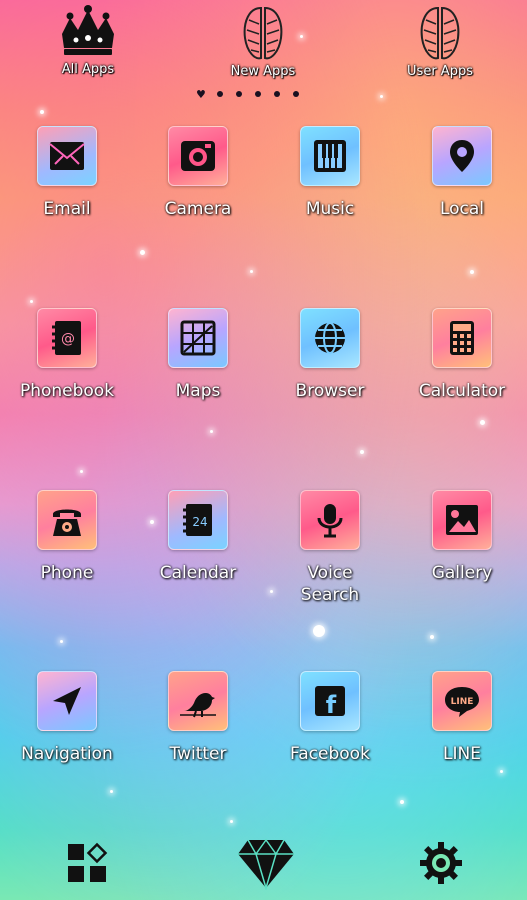  I want to click on app-label: Twitter, so click(198, 754).